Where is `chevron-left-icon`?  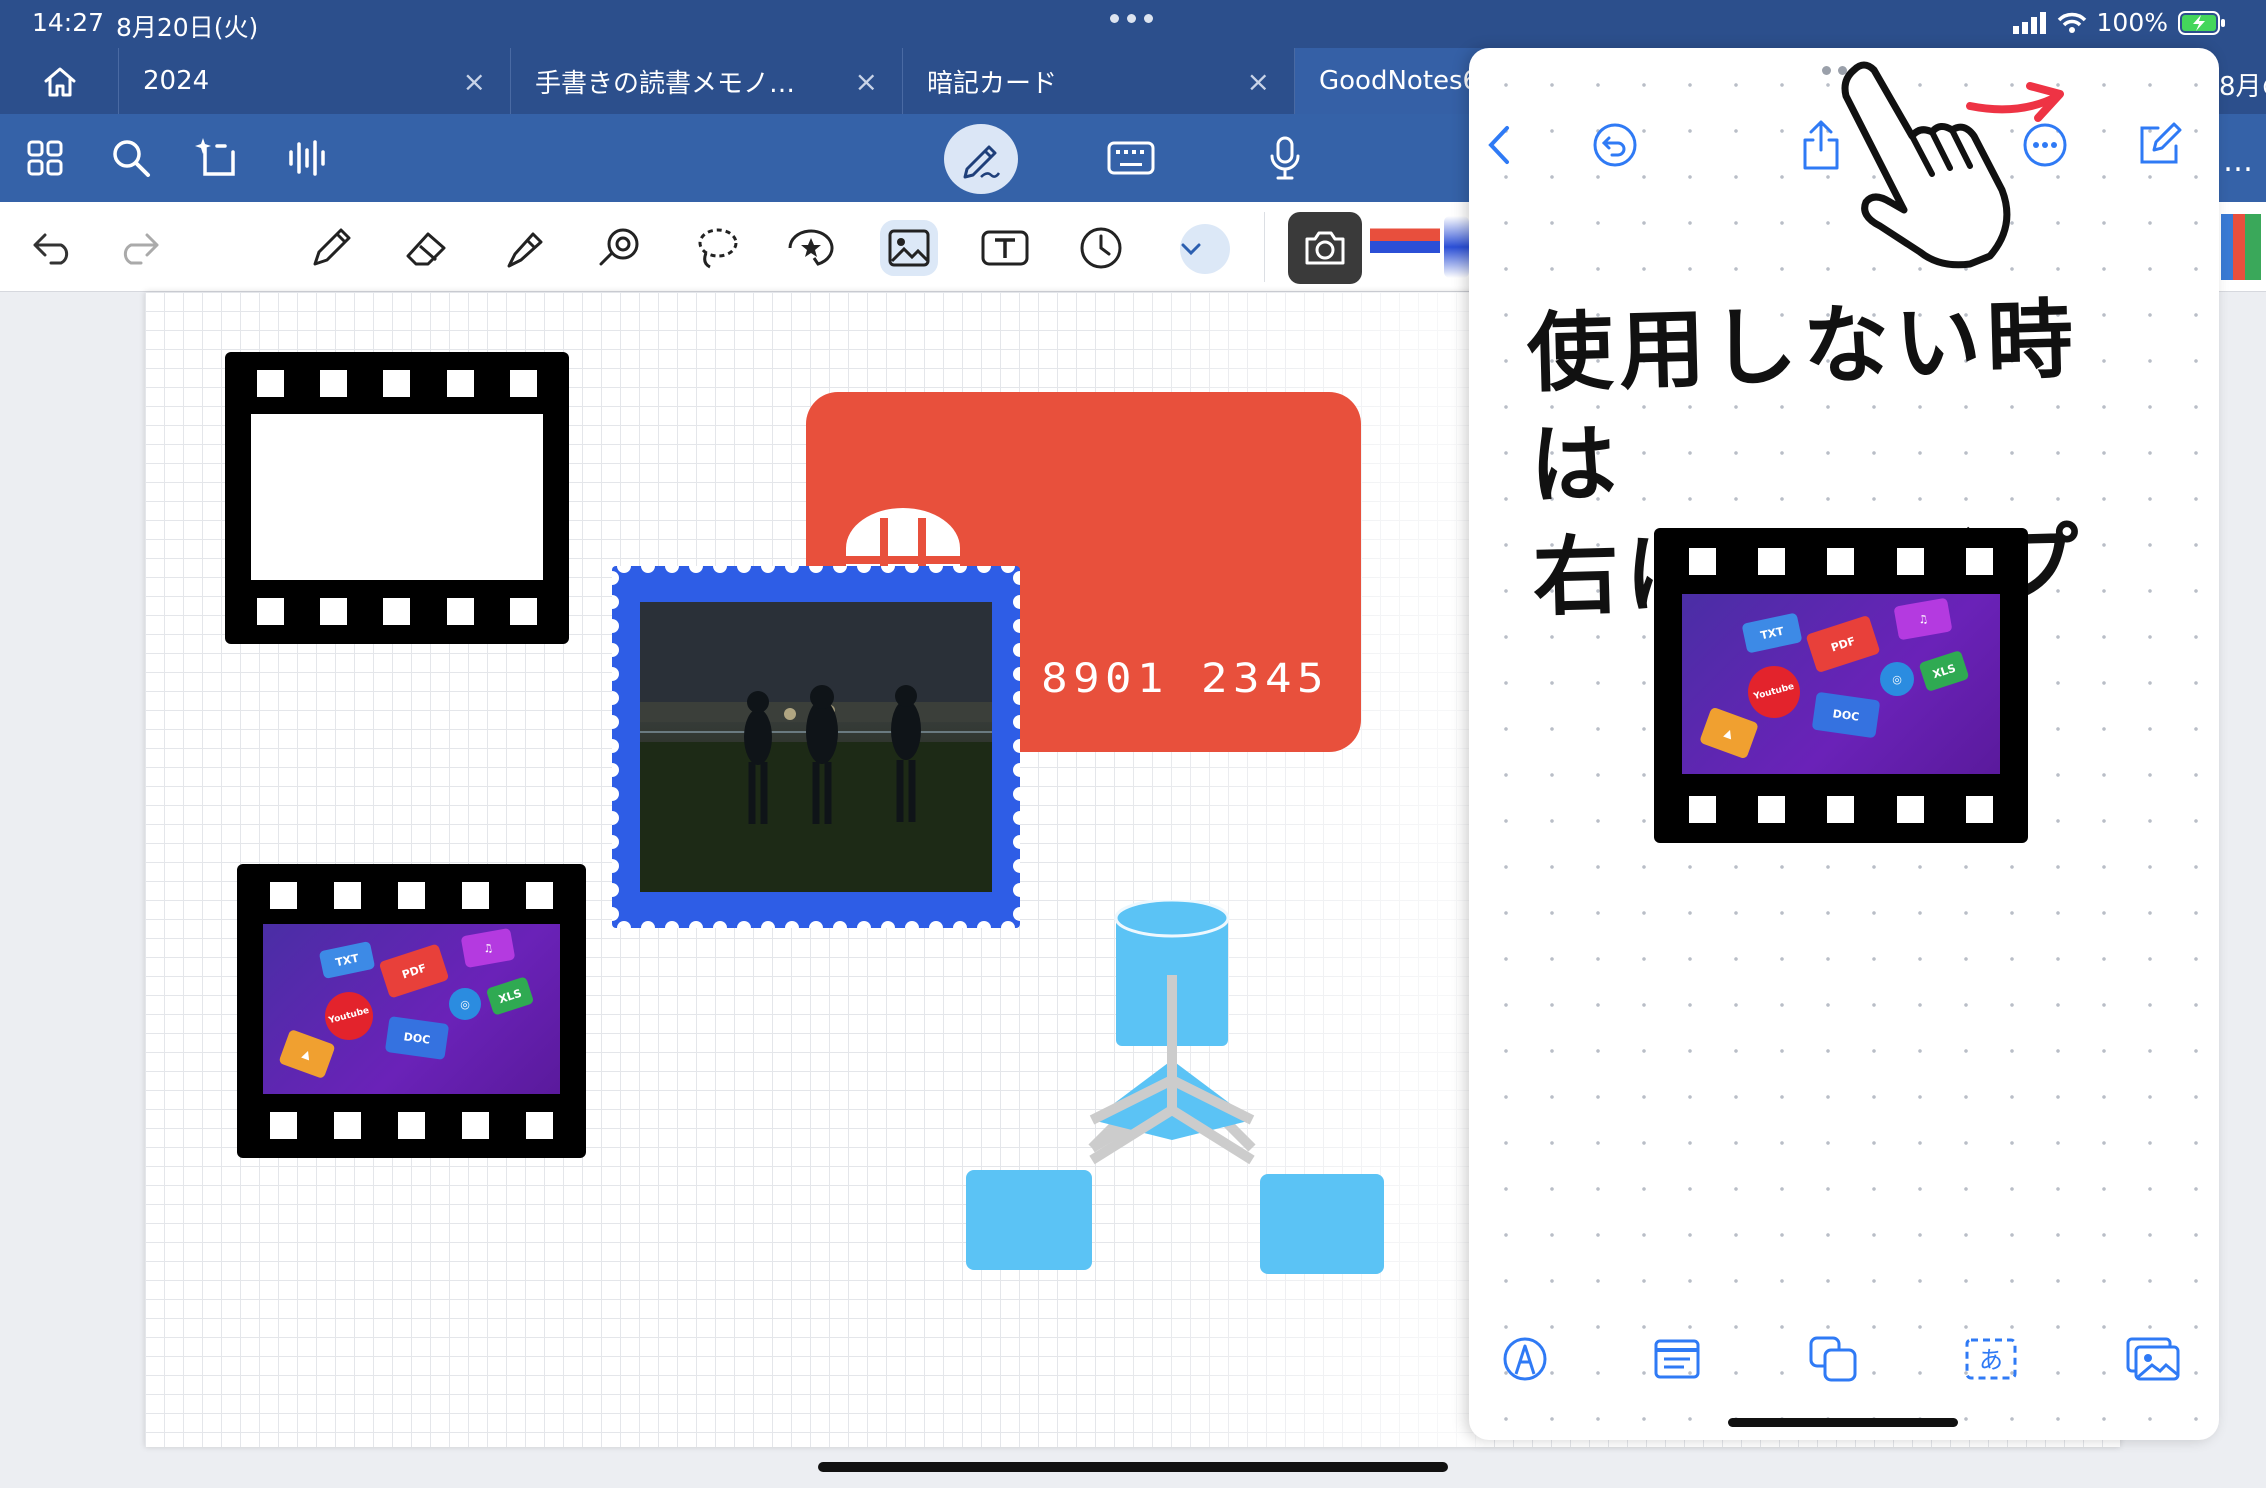
chevron-left-icon is located at coordinates (1498, 145).